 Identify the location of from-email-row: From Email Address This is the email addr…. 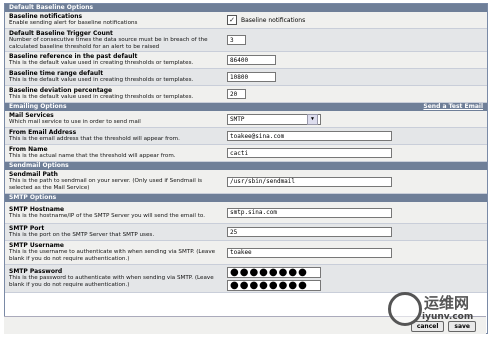
(246, 136).